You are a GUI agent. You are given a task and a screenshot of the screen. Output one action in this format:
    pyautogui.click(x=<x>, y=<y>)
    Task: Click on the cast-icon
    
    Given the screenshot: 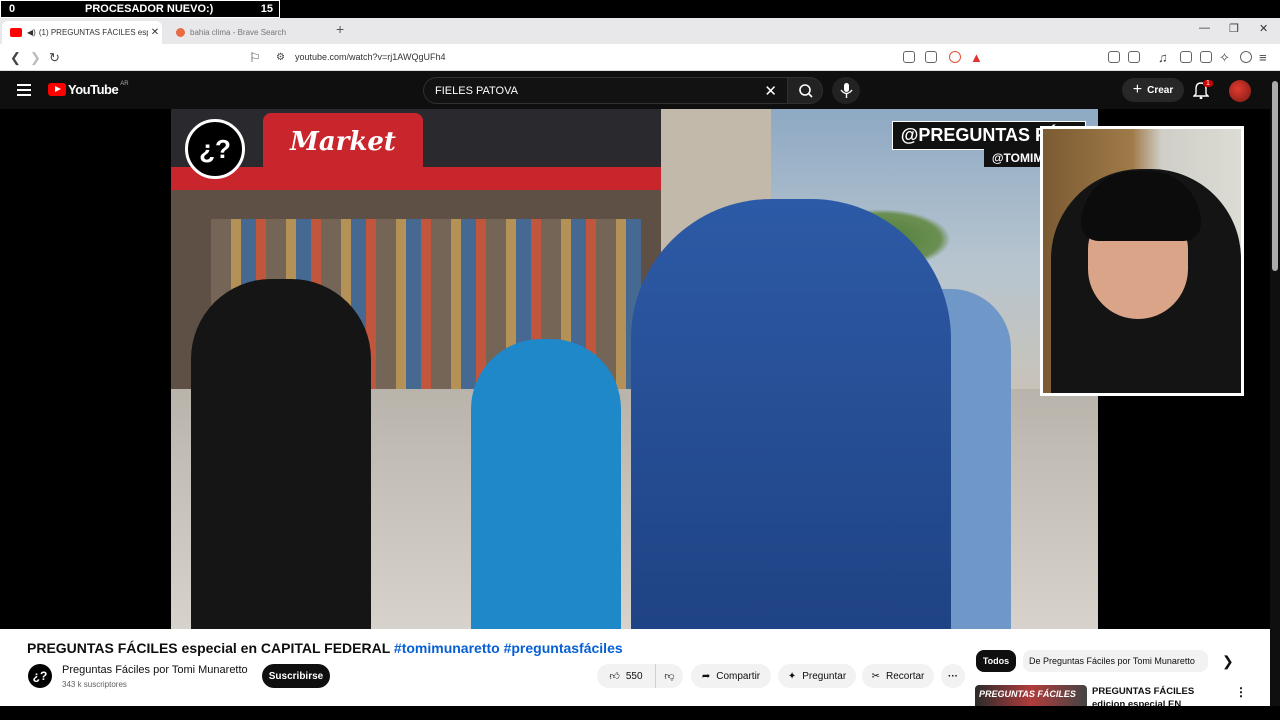 What is the action you would take?
    pyautogui.click(x=909, y=57)
    